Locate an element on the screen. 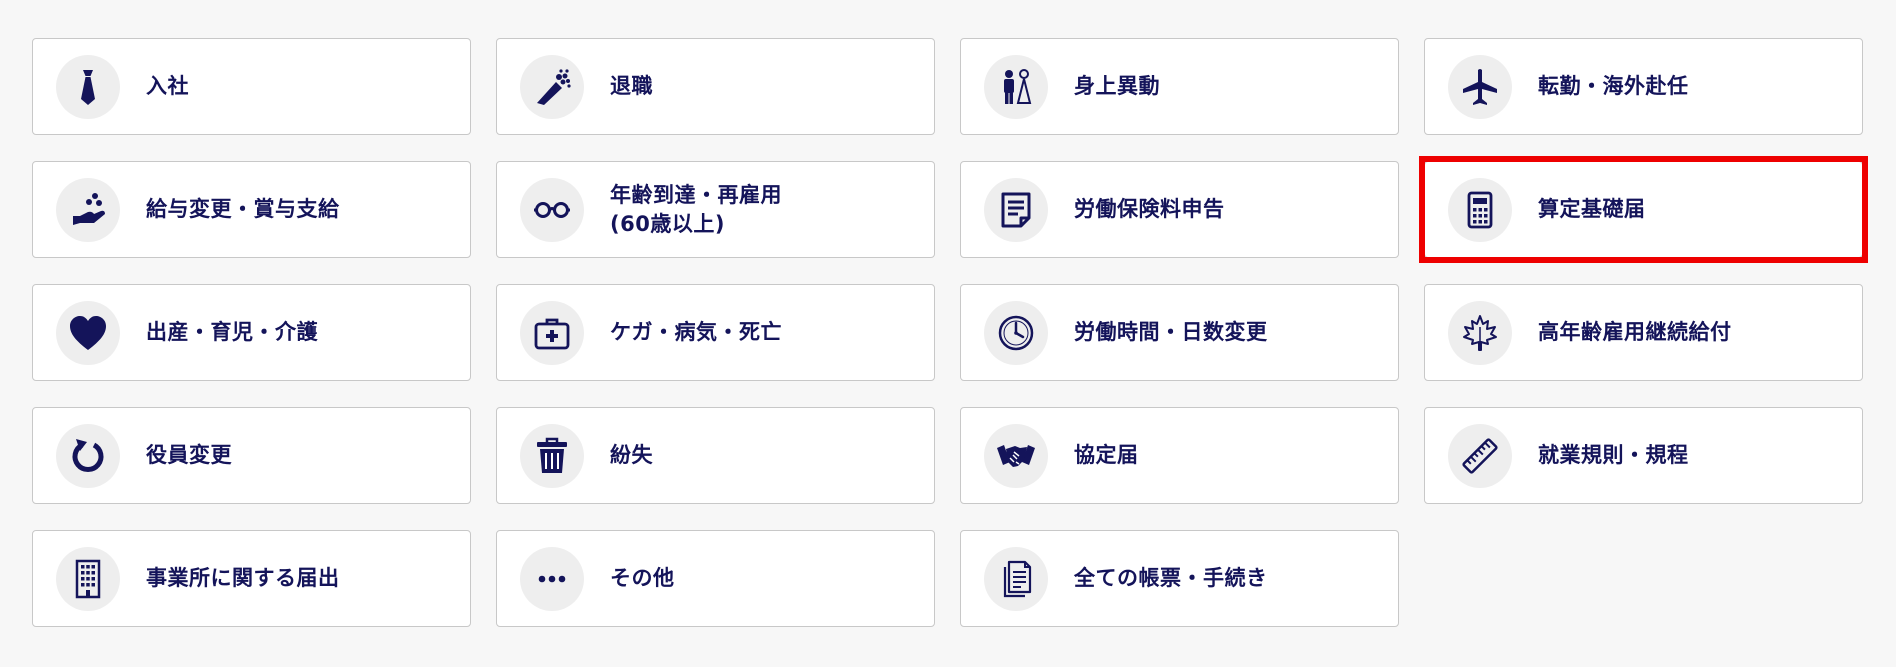 Image resolution: width=1896 pixels, height=667 pixels. card-label: 年齢到達・再雇用 (60歳以上) is located at coordinates (696, 209).